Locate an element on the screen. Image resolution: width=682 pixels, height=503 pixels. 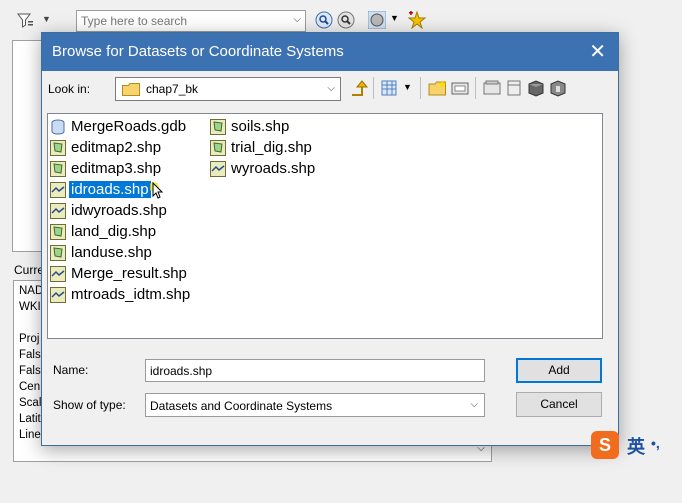
add-favorite-icon is located at coordinates (417, 20).